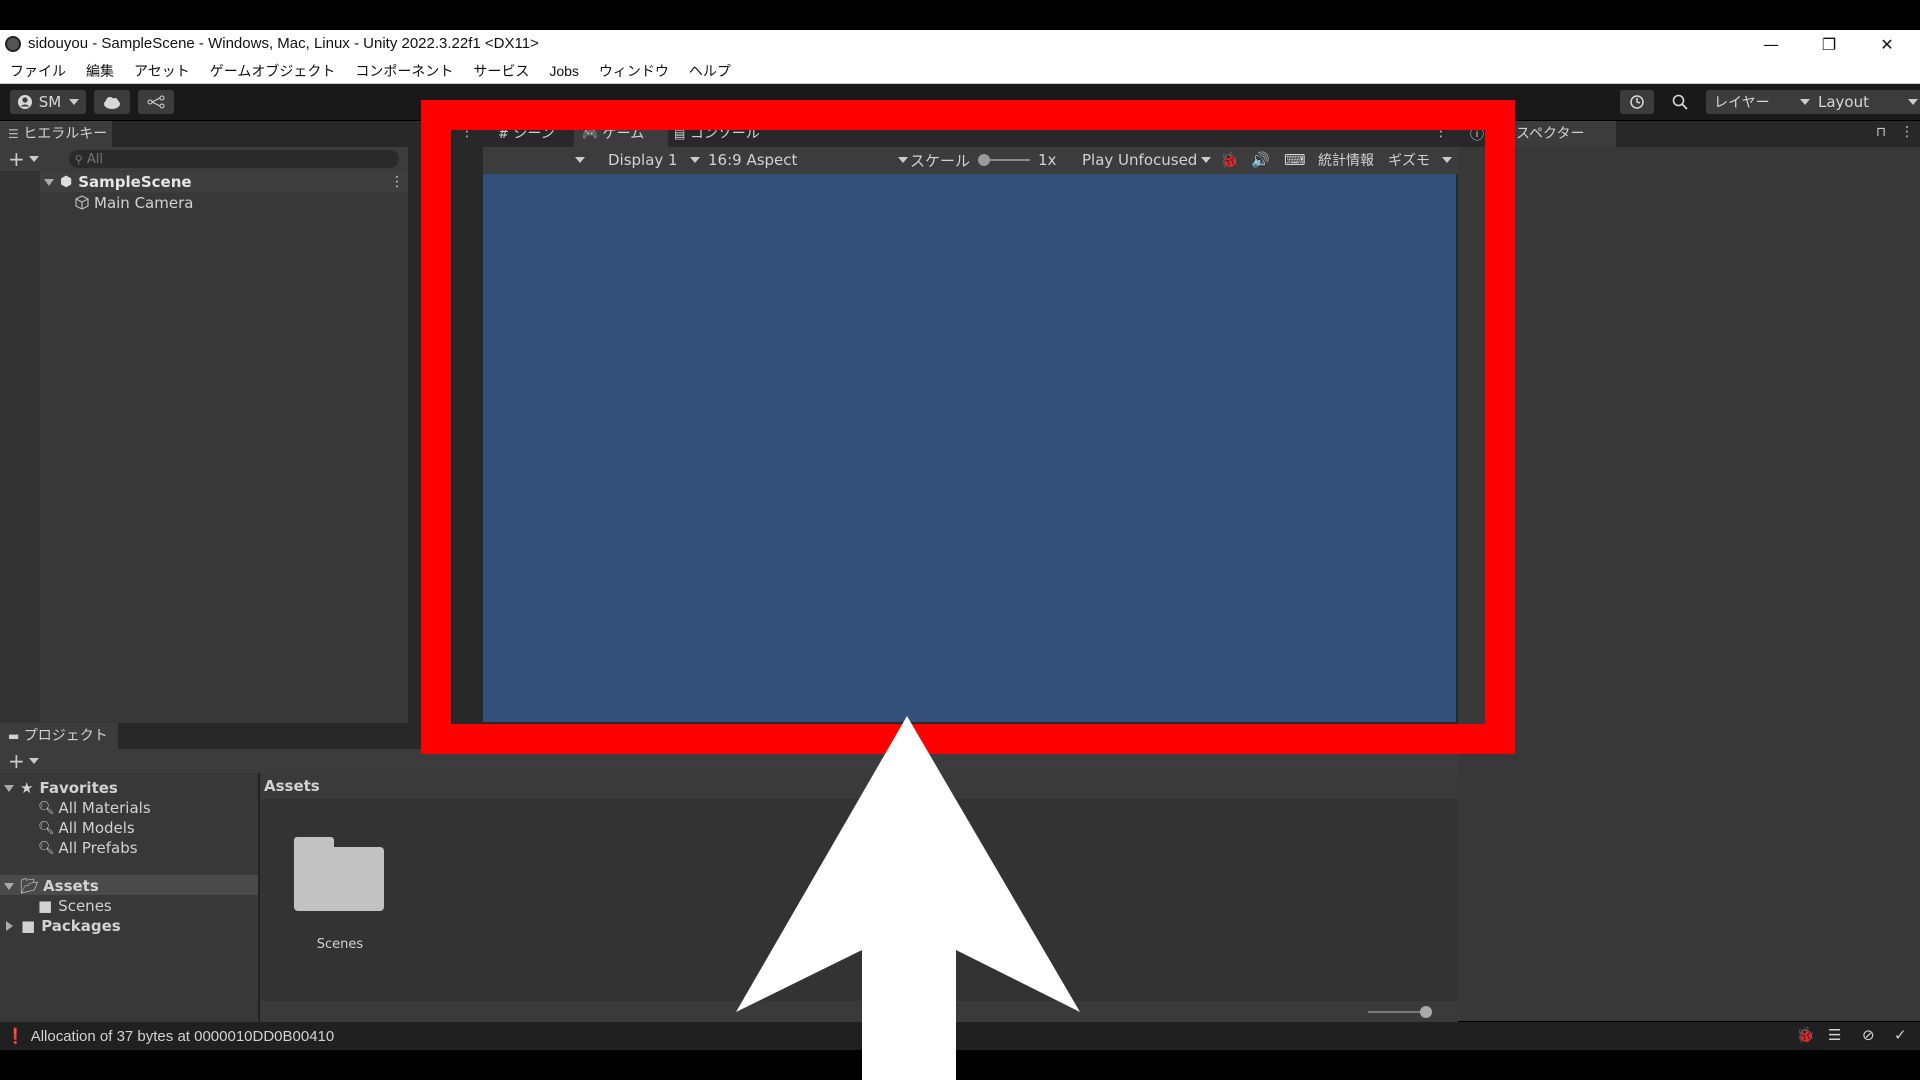  What do you see at coordinates (908, 898) in the screenshot?
I see `pointer-arrow-icon` at bounding box center [908, 898].